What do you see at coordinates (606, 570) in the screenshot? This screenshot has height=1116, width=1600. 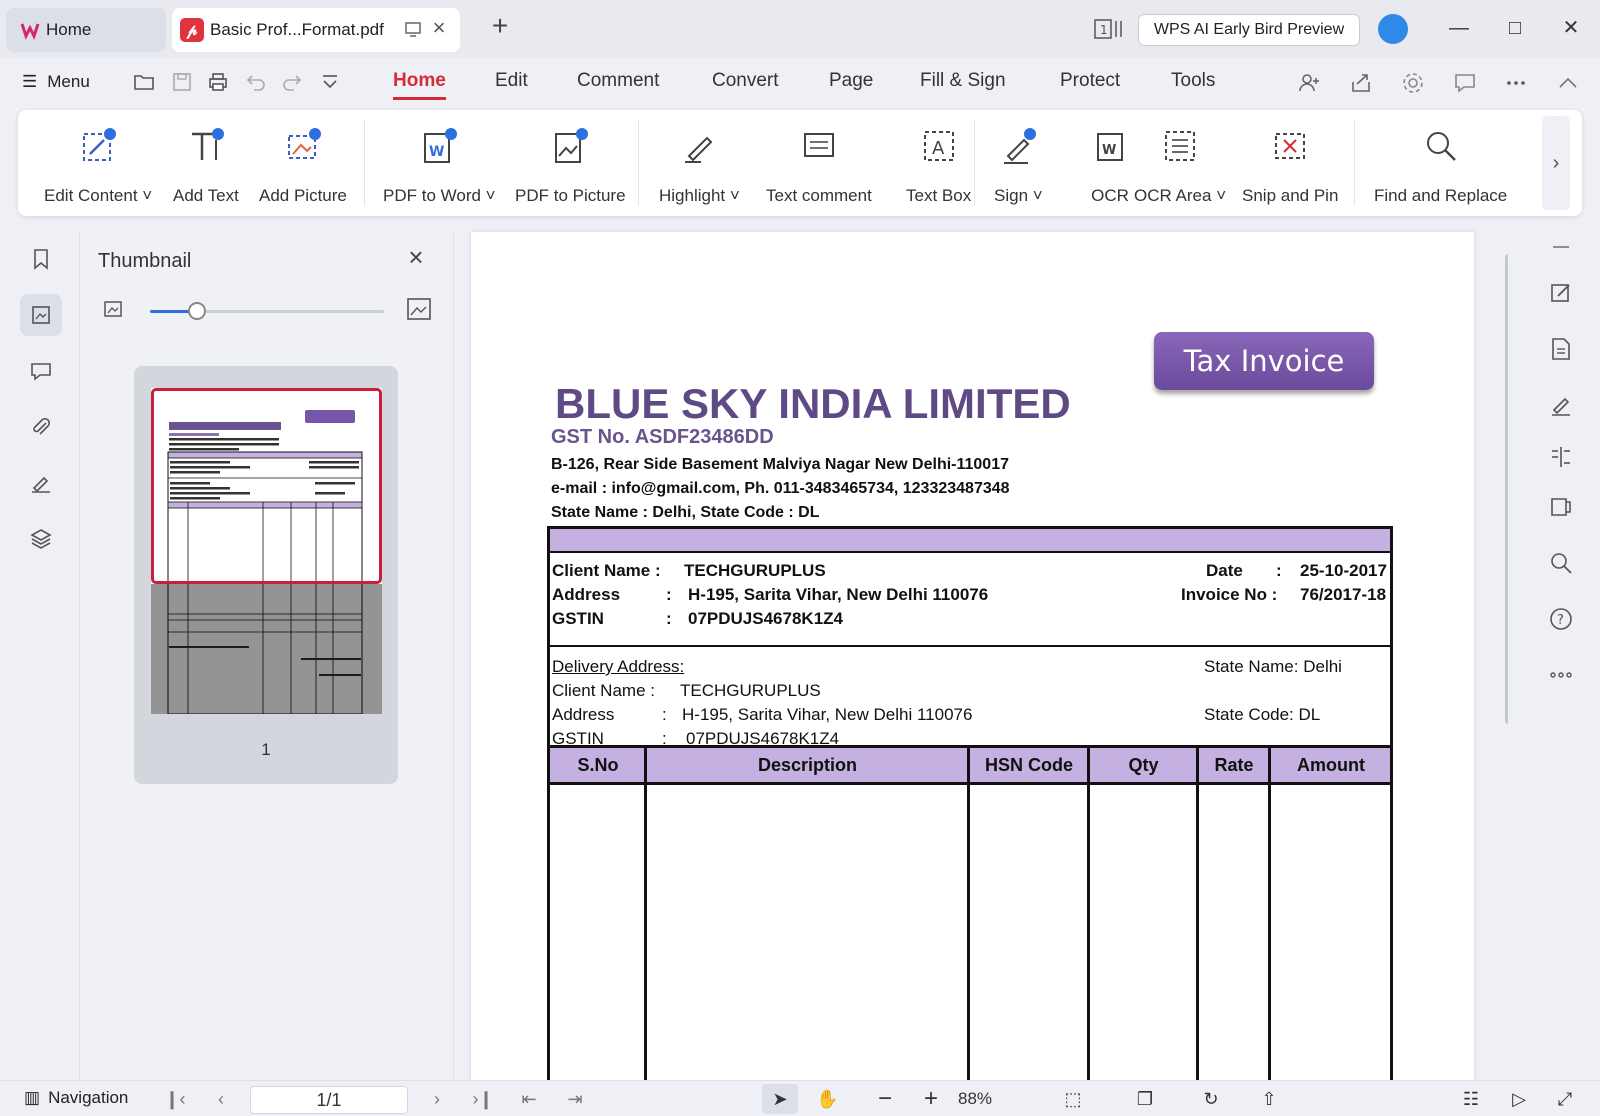 I see `client-name-label: Client Name :` at bounding box center [606, 570].